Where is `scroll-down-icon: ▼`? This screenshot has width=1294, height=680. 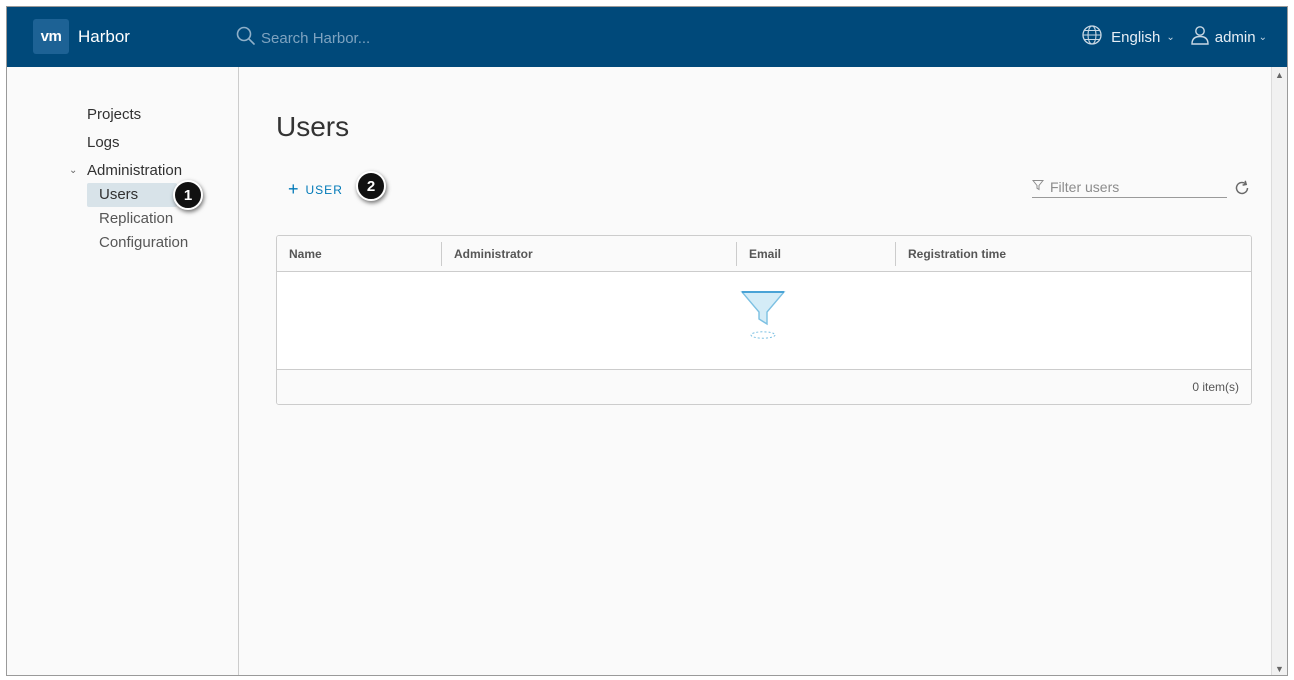 scroll-down-icon: ▼ is located at coordinates (1279, 669).